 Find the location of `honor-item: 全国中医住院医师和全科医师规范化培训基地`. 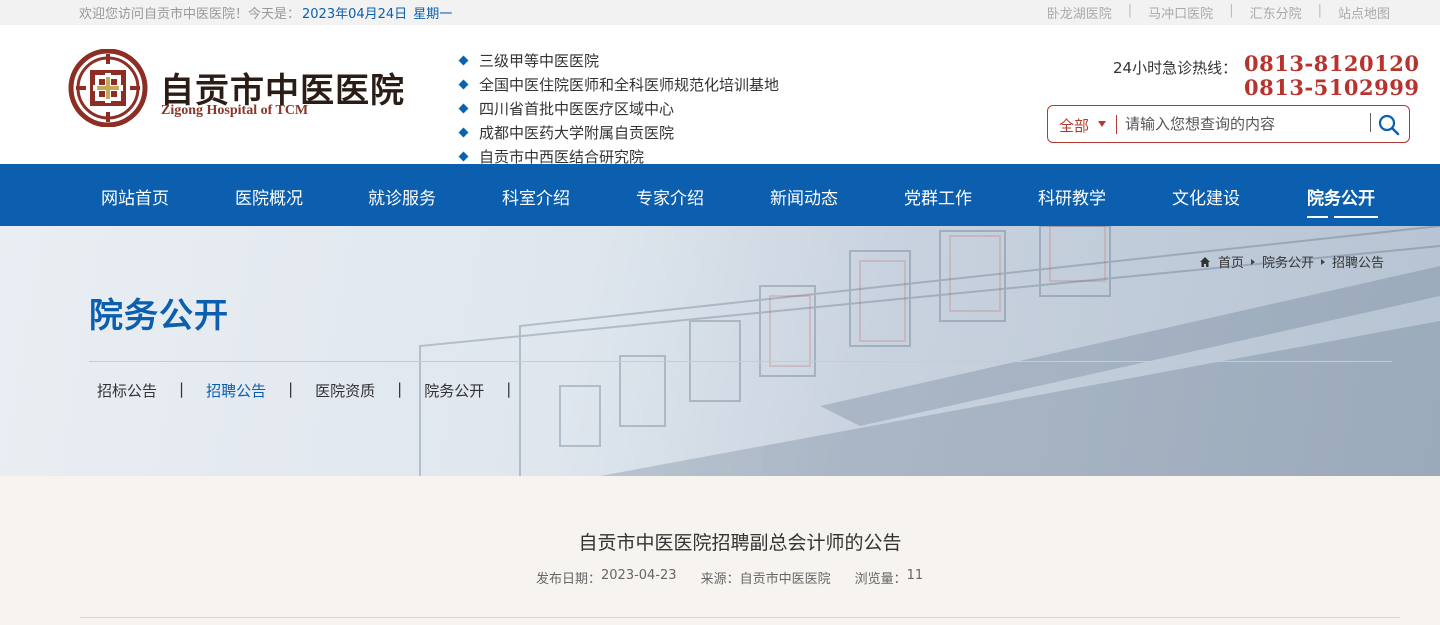

honor-item: 全国中医住院医师和全科医师规范化培训基地 is located at coordinates (618, 84).